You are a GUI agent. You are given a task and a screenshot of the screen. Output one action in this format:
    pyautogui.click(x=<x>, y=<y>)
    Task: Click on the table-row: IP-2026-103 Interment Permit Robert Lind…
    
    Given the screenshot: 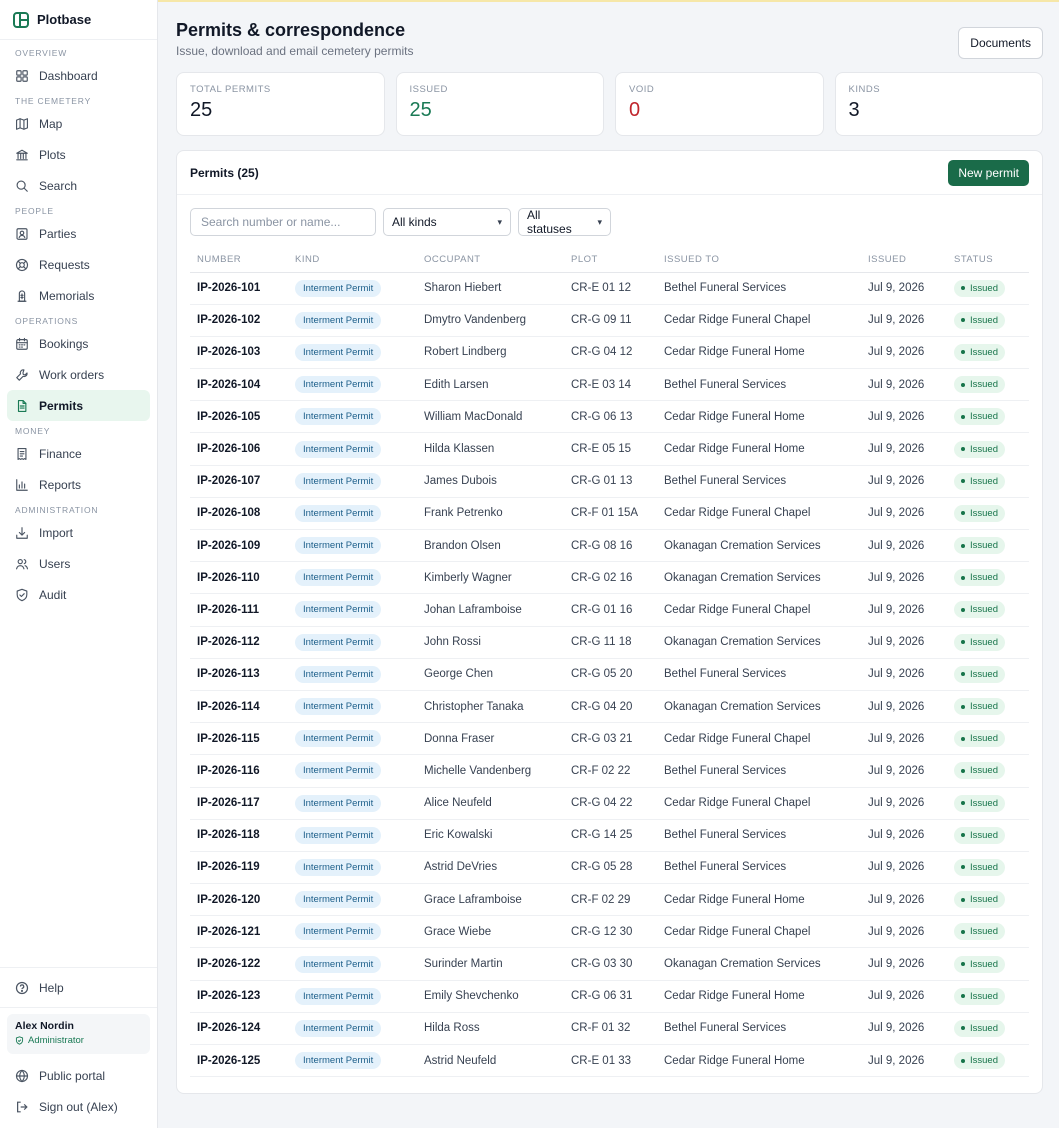 What is the action you would take?
    pyautogui.click(x=609, y=353)
    